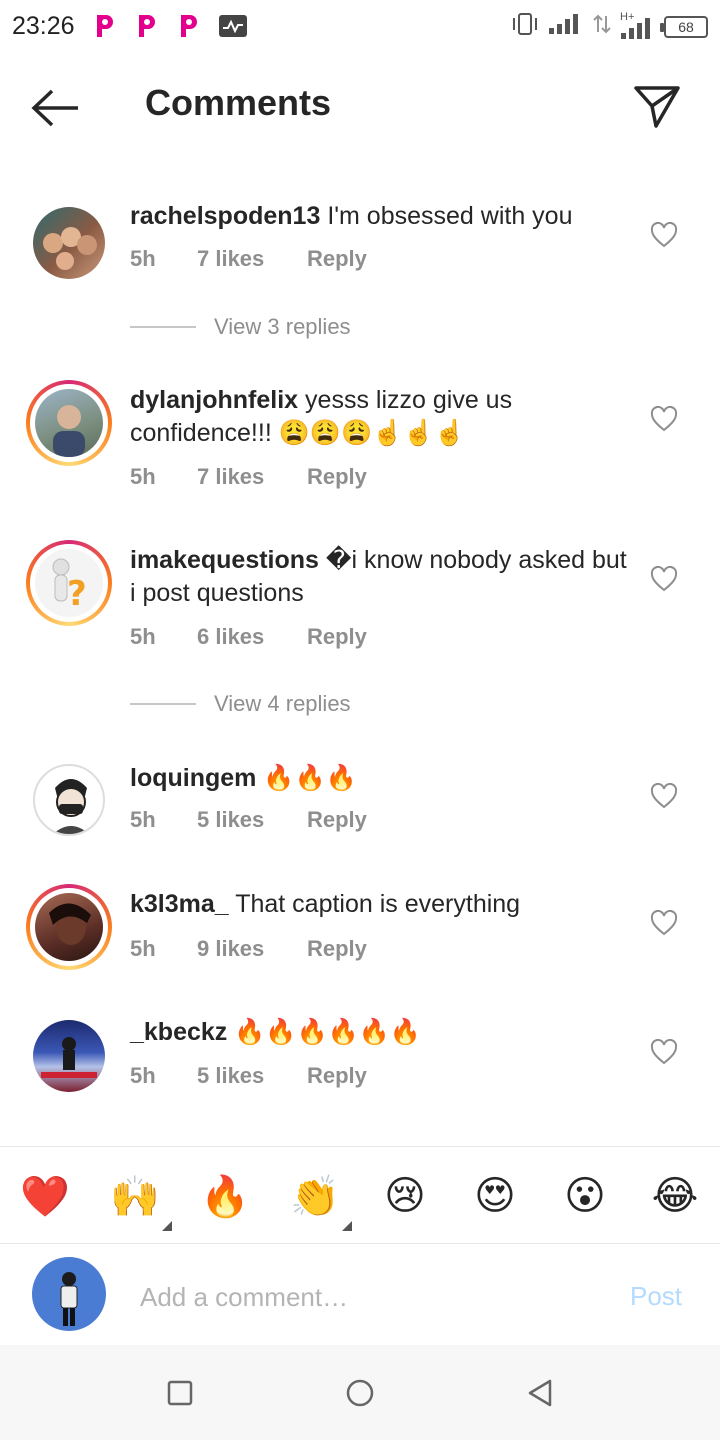 Image resolution: width=720 pixels, height=1440 pixels. What do you see at coordinates (638, 26) in the screenshot?
I see `signal-hplus-icon: H+` at bounding box center [638, 26].